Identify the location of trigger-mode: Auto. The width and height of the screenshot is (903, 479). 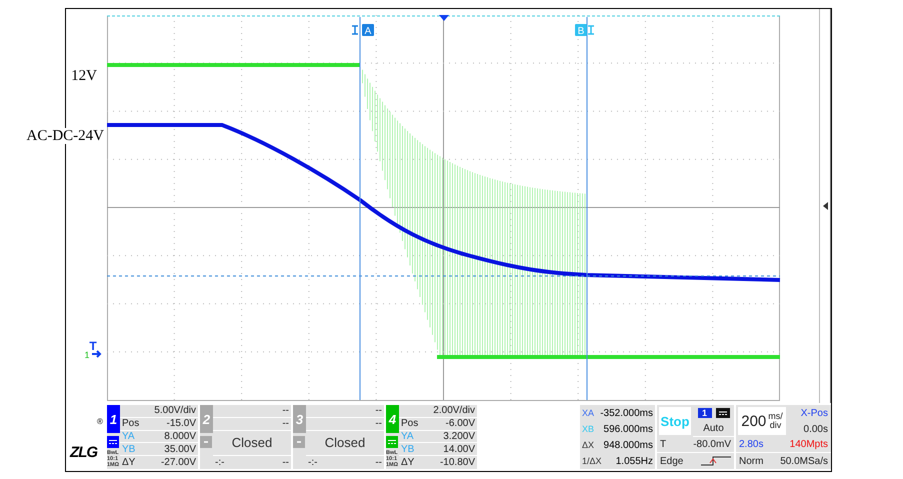
(713, 429).